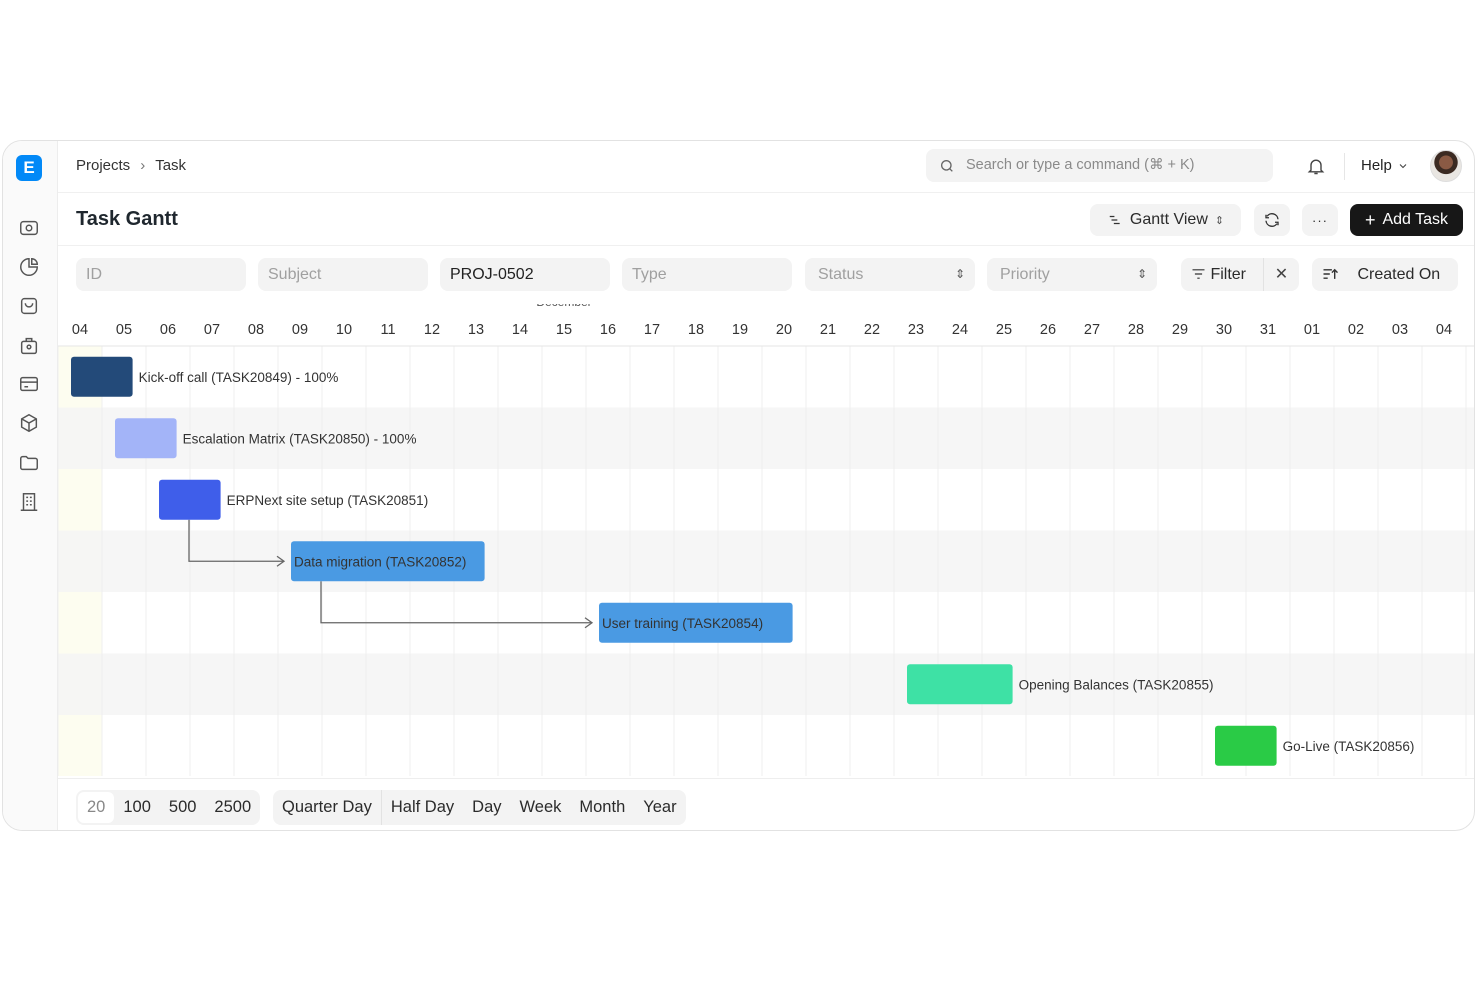  What do you see at coordinates (300, 438) in the screenshot?
I see `task-label: Escalation Matrix (TASK20850) - 100%` at bounding box center [300, 438].